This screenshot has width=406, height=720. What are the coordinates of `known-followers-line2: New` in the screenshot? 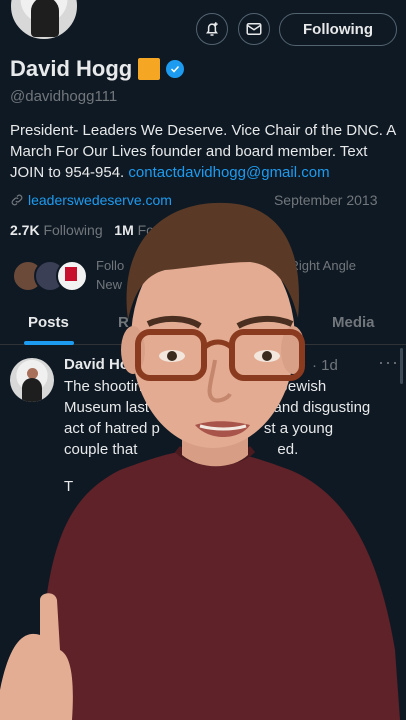 It's located at (109, 284).